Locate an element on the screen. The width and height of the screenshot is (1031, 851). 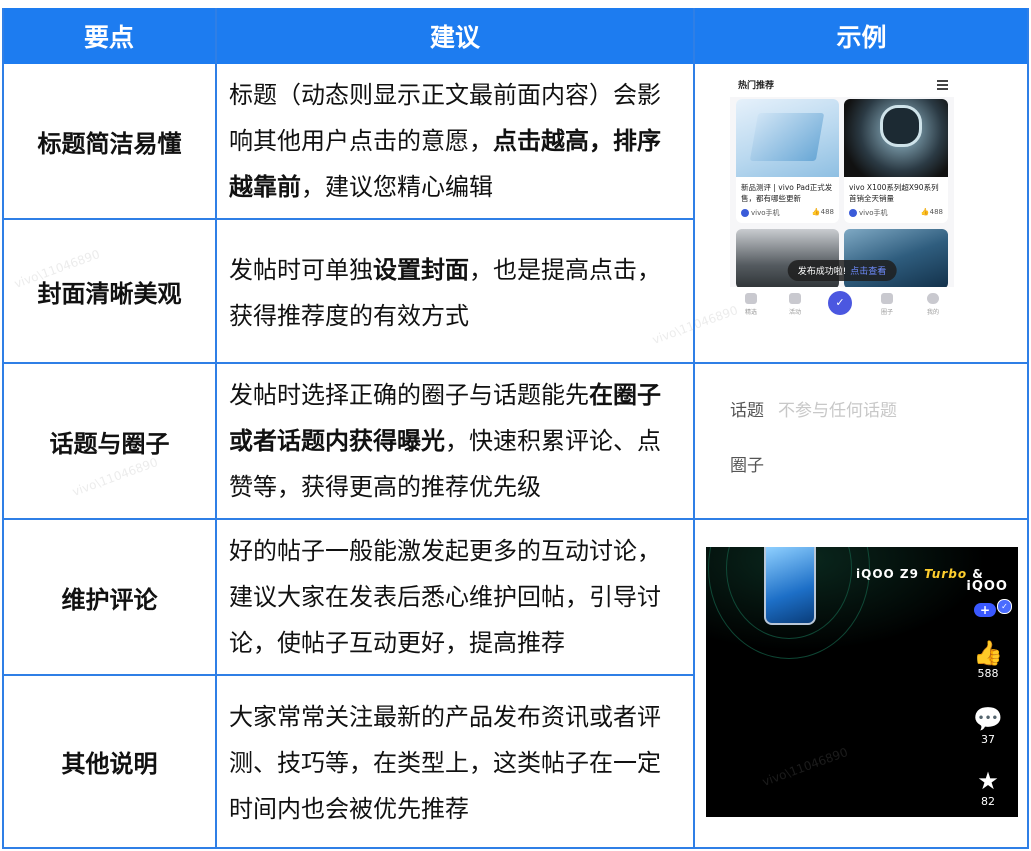
suggestion-text: 发帖时可单独设置封面，也是提高点击，获得推荐度的有效方式 is located at coordinates (455, 293).